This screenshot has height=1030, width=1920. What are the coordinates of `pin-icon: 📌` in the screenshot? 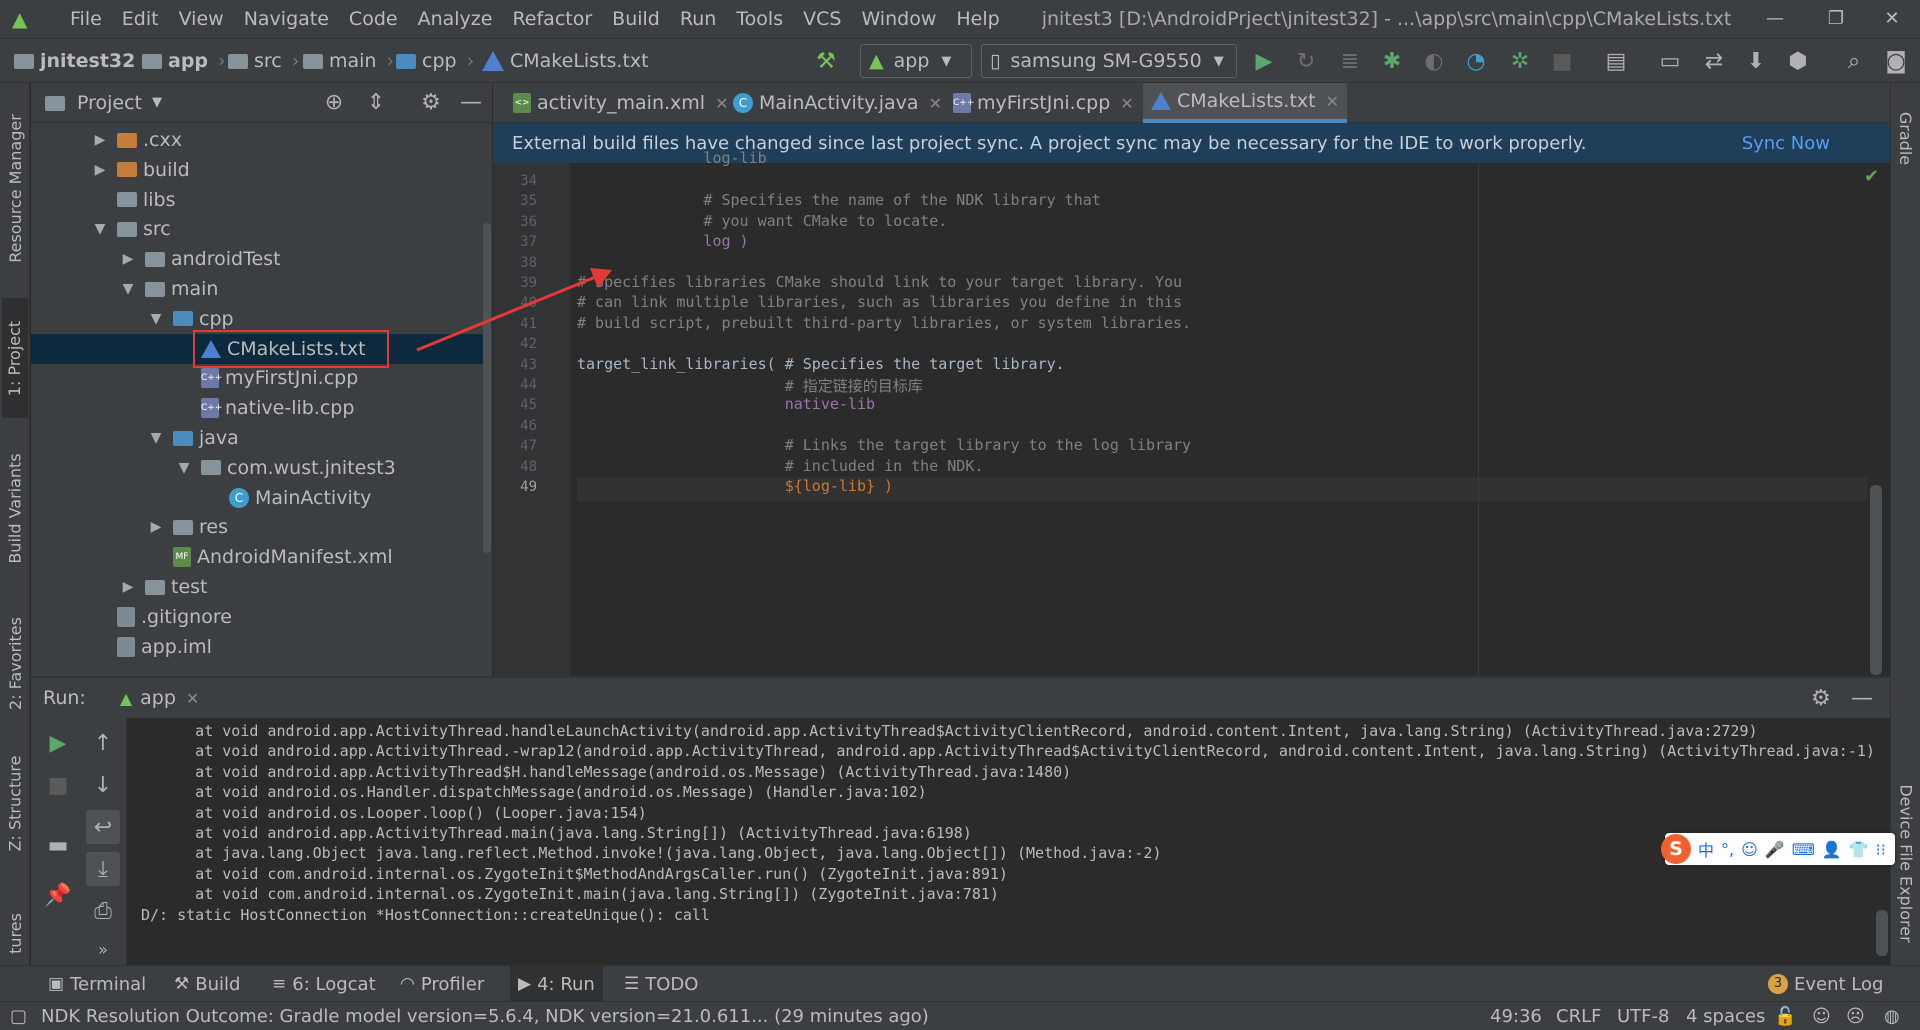 It's located at (58, 895).